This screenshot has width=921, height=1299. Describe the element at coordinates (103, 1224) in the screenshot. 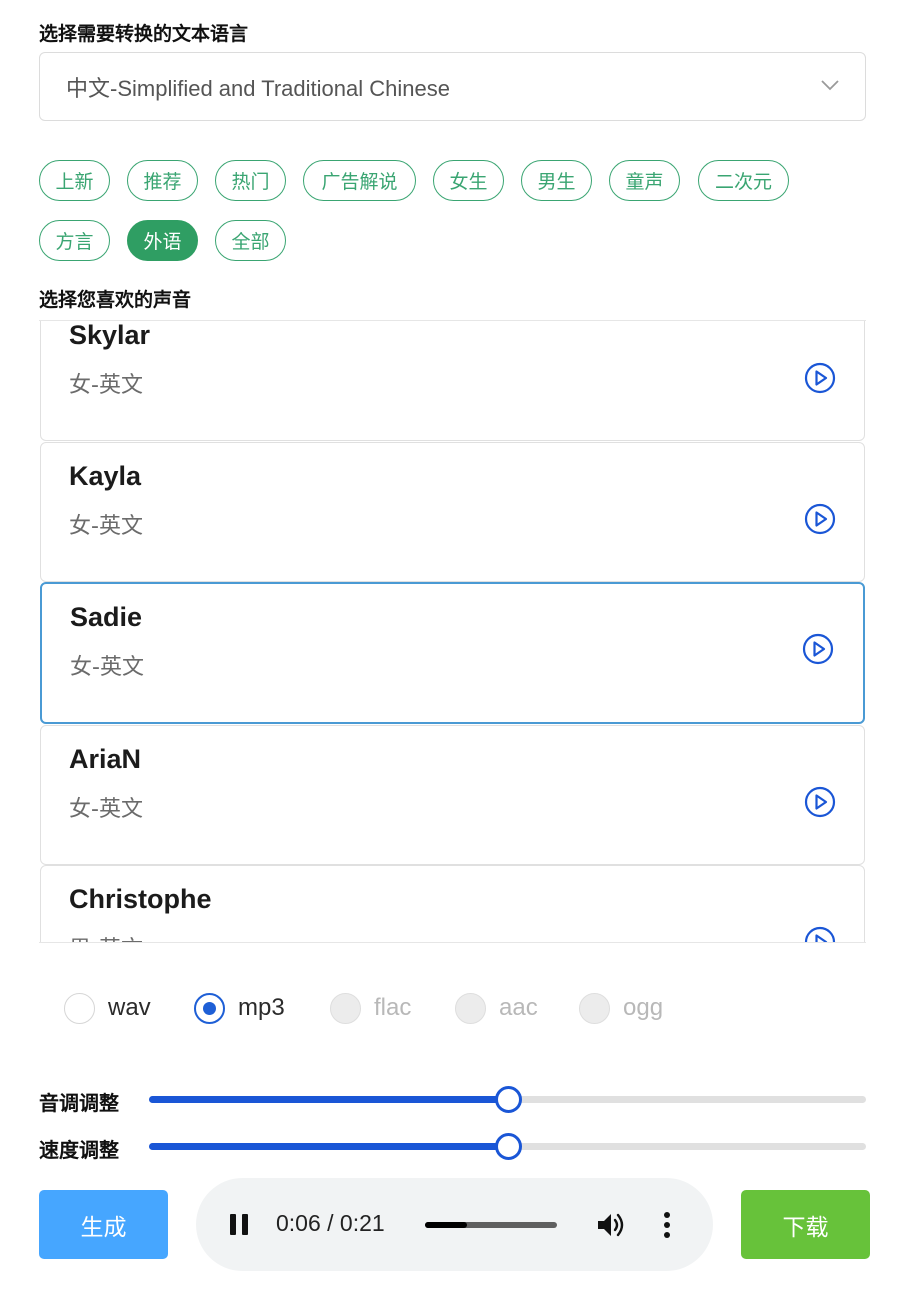

I see `generate-button: 生成` at that location.